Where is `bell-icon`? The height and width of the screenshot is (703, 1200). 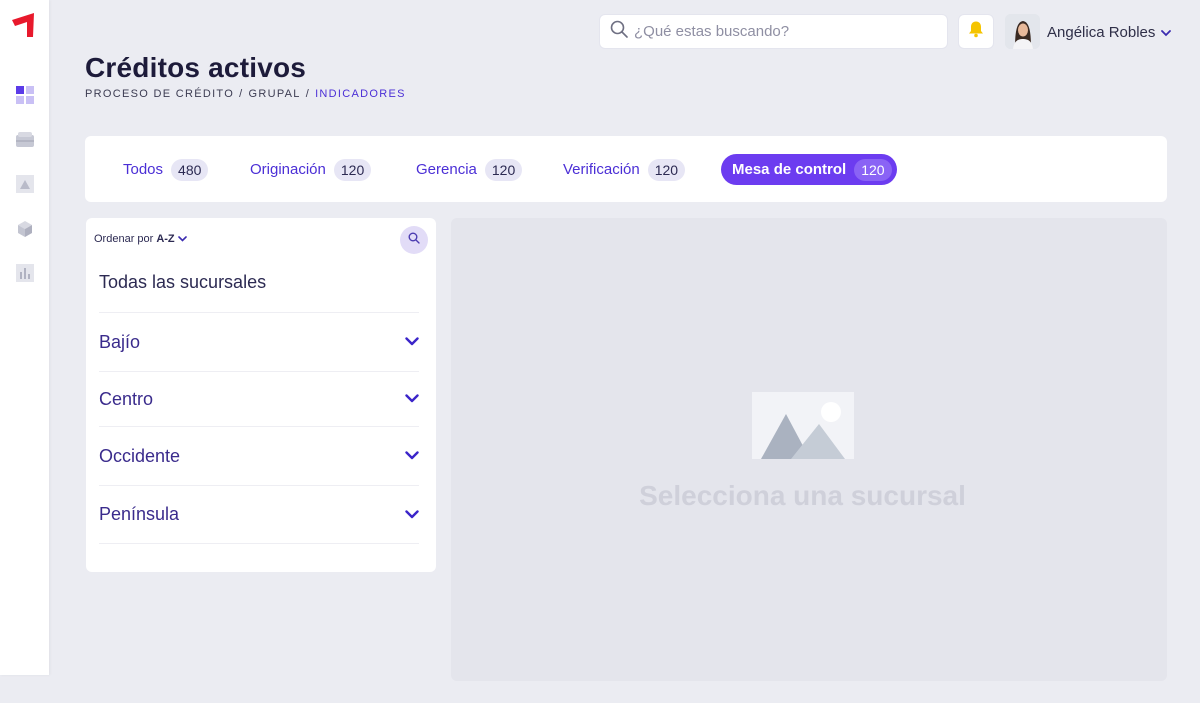 bell-icon is located at coordinates (976, 31).